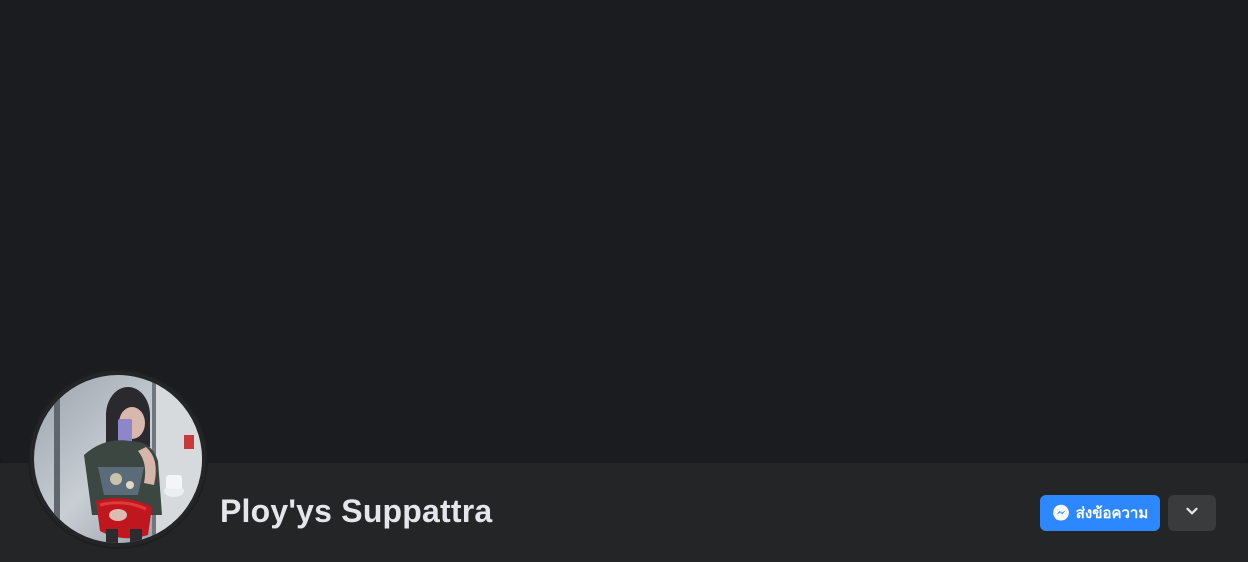 This screenshot has height=562, width=1248. Describe the element at coordinates (1061, 513) in the screenshot. I see `messenger-icon` at that location.